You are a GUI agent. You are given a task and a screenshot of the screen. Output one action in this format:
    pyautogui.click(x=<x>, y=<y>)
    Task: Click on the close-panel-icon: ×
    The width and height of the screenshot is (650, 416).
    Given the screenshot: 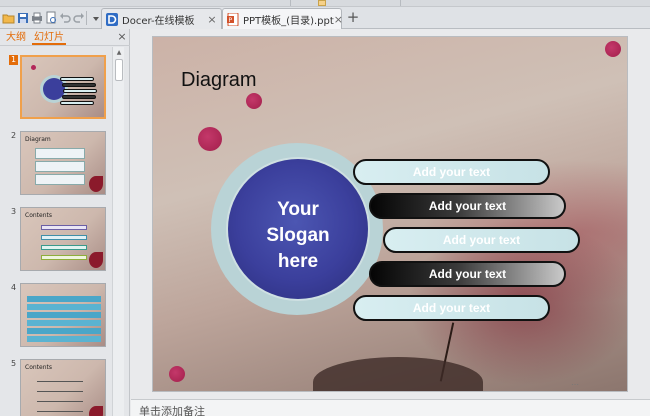 What is the action you would take?
    pyautogui.click(x=122, y=37)
    